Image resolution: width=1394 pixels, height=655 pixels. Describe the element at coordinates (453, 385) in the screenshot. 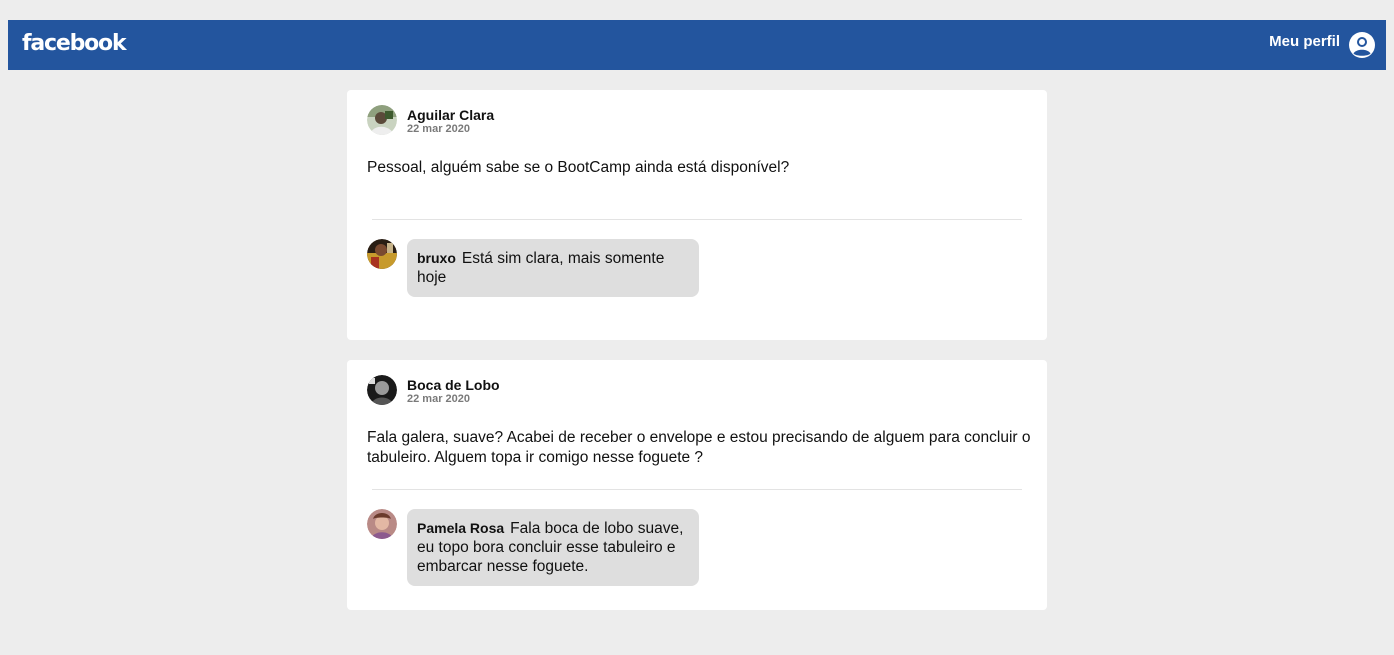

I see `author-name: Boca de Lobo` at that location.